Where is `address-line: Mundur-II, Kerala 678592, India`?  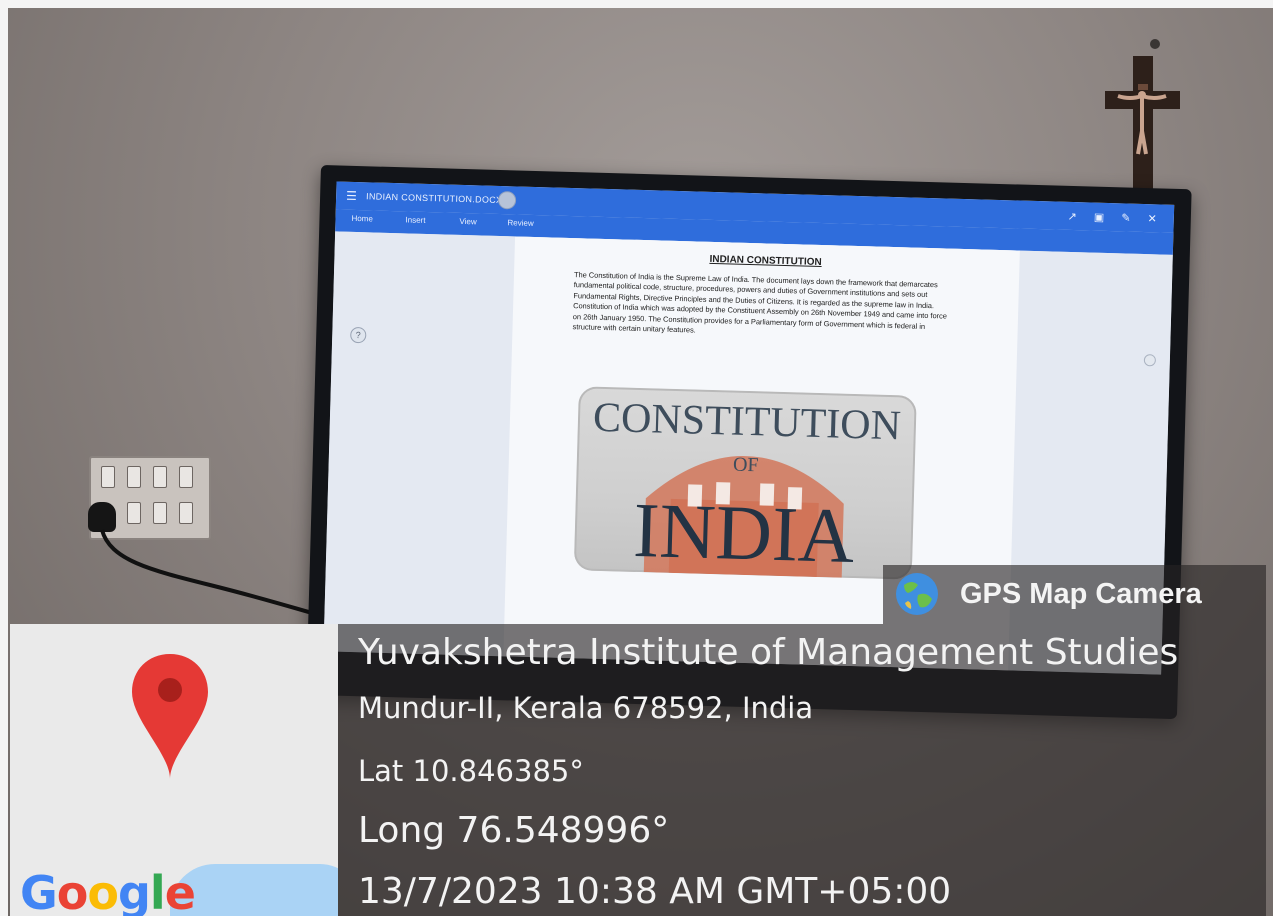
address-line: Mundur-II, Kerala 678592, India is located at coordinates (586, 708).